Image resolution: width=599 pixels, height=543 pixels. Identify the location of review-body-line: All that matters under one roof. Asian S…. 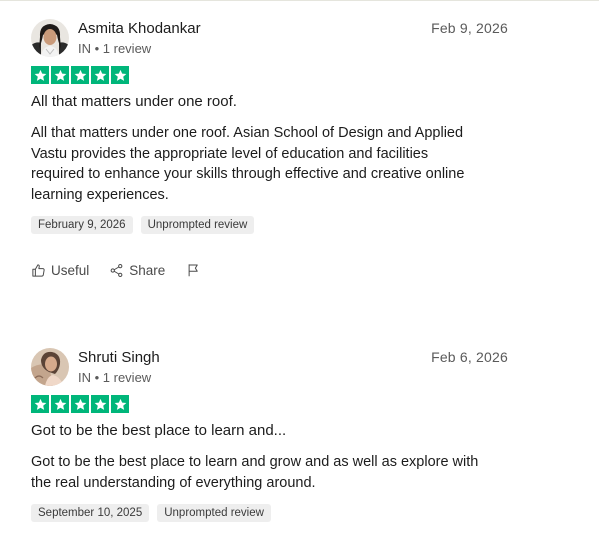
(247, 133).